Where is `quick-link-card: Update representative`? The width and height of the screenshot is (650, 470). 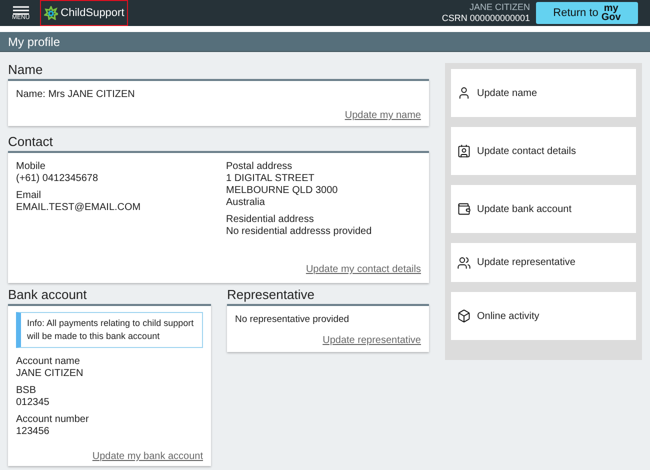
quick-link-card: Update representative is located at coordinates (543, 262).